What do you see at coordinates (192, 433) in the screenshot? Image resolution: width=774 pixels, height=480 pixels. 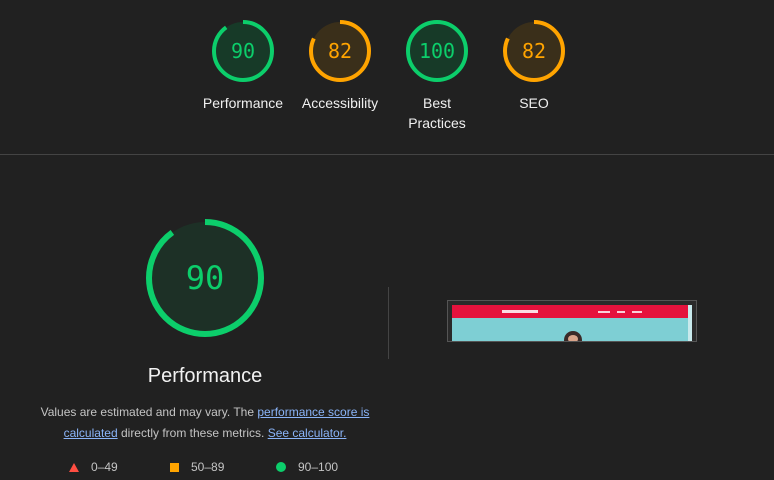 I see `desc-middle: directly from these metrics.` at bounding box center [192, 433].